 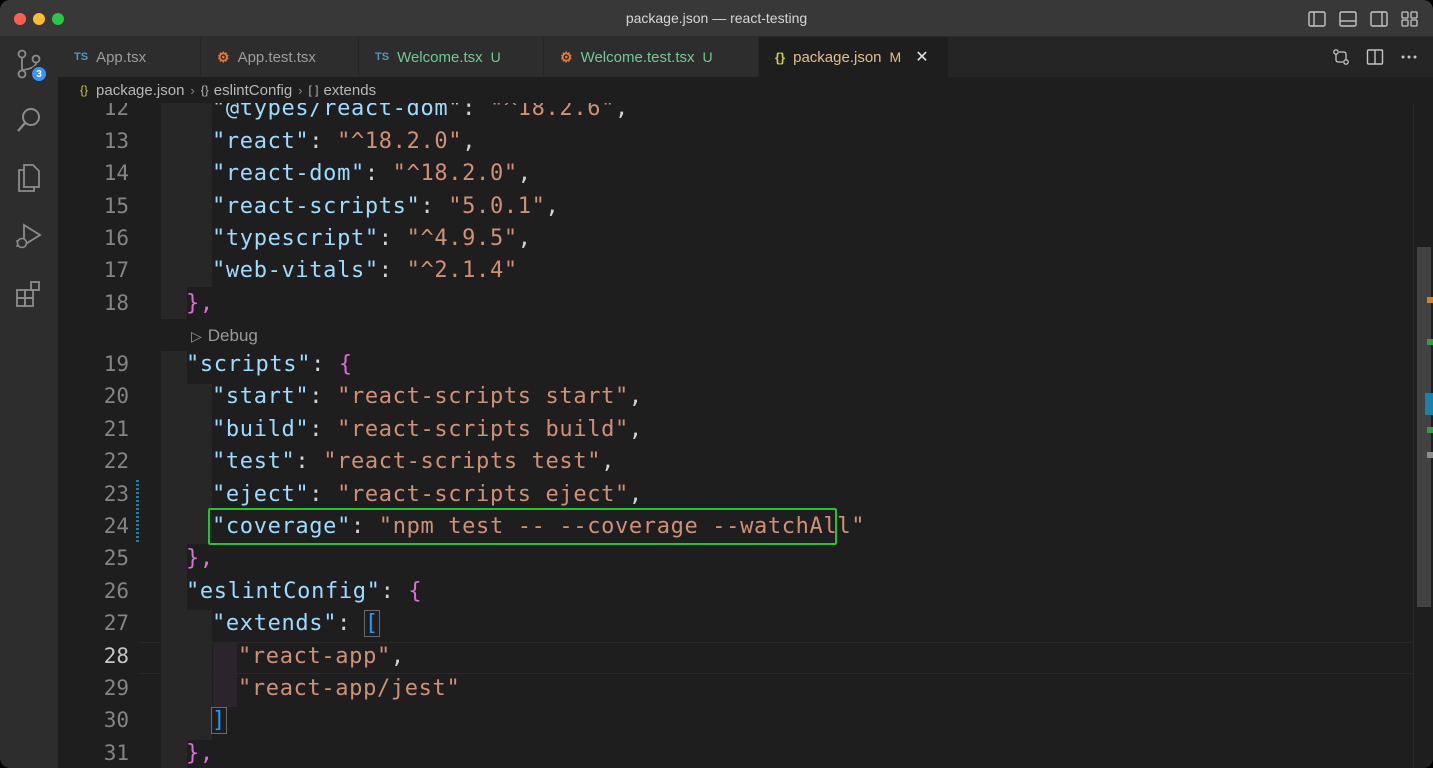 I want to click on code-line: 31 },, so click(x=735, y=753).